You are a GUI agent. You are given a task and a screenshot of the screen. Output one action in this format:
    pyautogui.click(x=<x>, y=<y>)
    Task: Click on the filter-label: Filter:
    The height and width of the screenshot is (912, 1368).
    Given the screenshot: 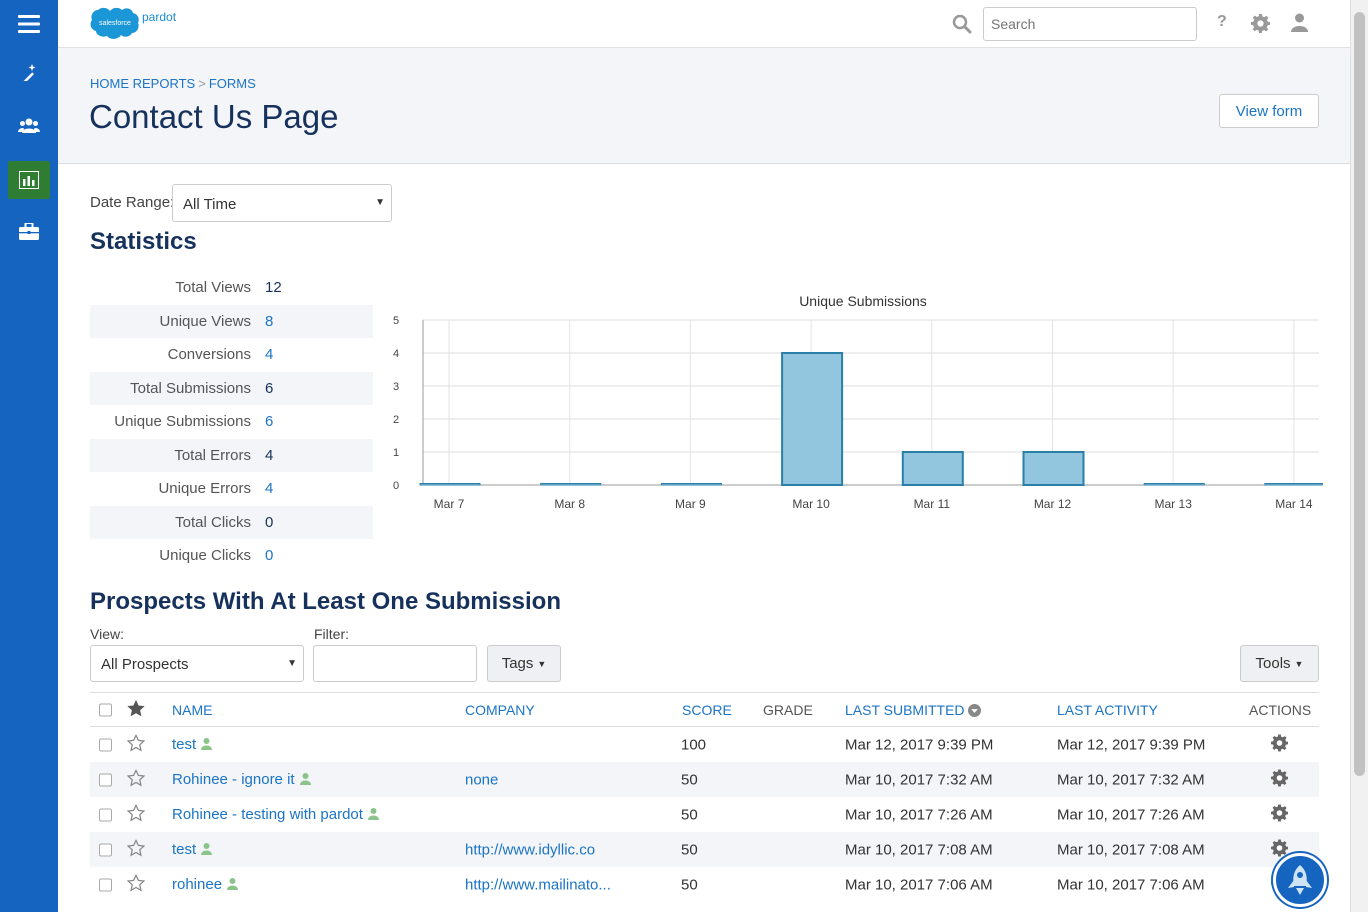 What is the action you would take?
    pyautogui.click(x=331, y=634)
    